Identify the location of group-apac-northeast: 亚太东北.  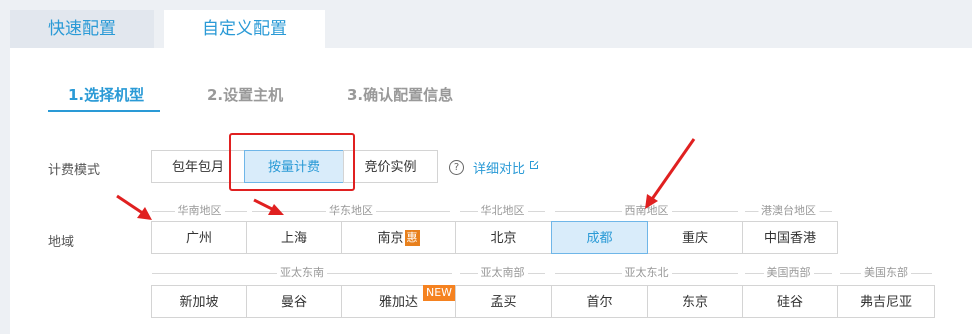
(646, 273).